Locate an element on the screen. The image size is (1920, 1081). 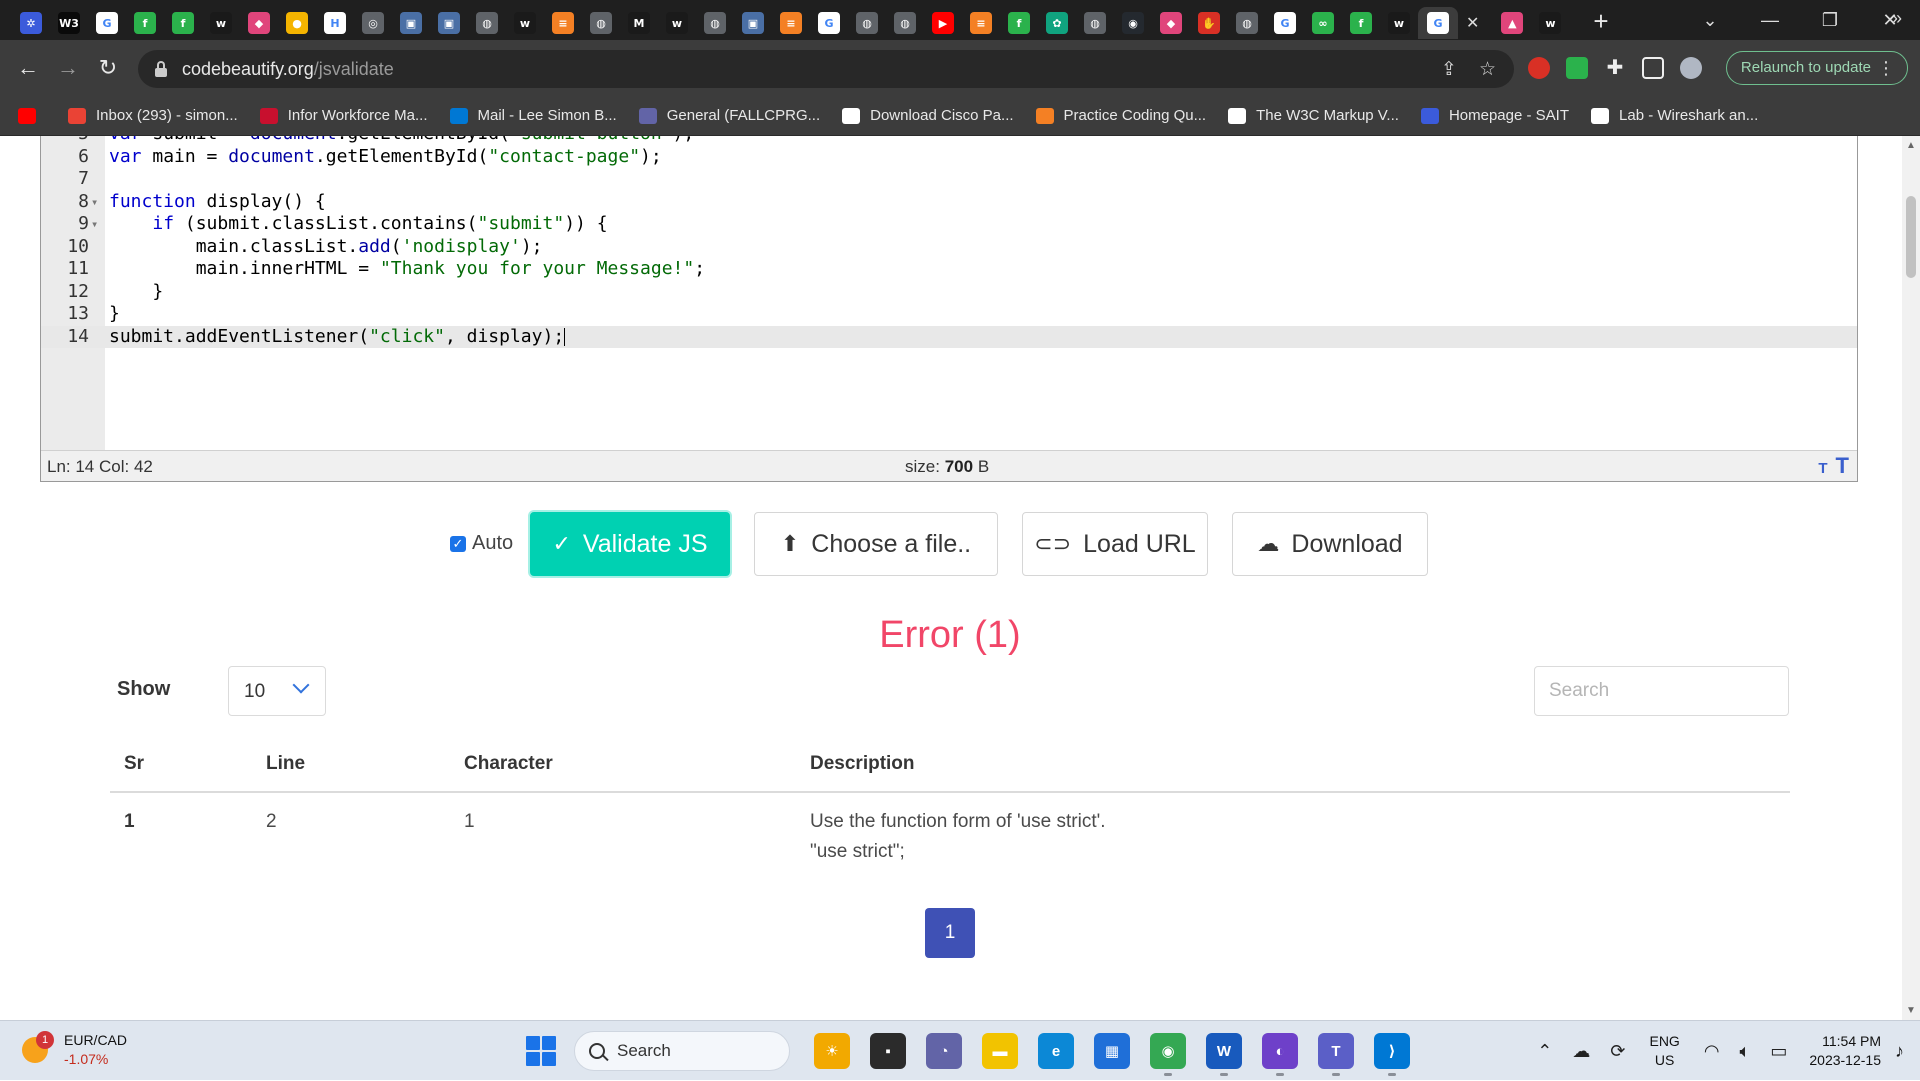
column-header: Character is located at coordinates (623, 764).